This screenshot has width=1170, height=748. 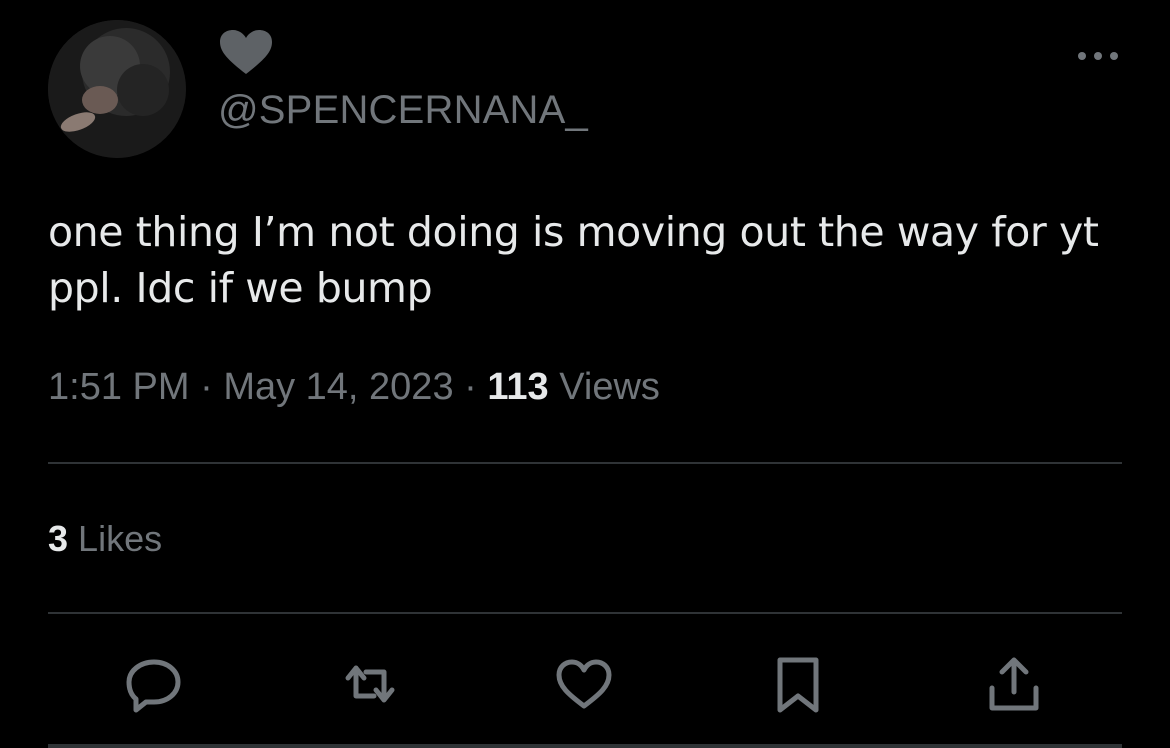 I want to click on tweet-meta: 1:51 PM · May 14, 2023 · 113 Views, so click(x=354, y=387).